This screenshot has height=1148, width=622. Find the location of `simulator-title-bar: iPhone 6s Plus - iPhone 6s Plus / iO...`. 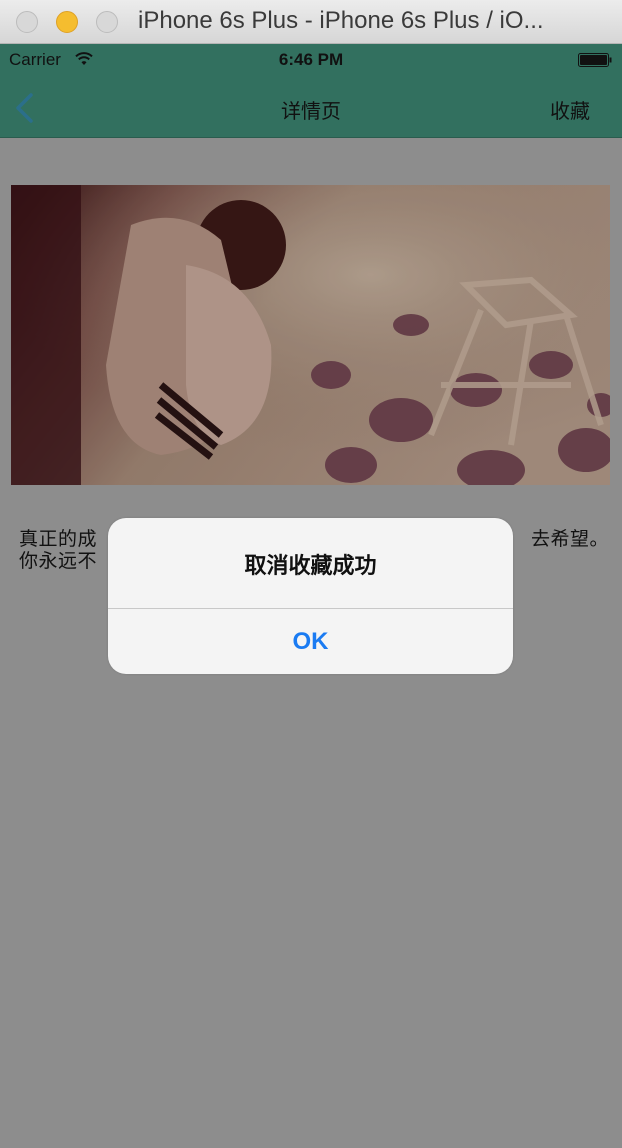

simulator-title-bar: iPhone 6s Plus - iPhone 6s Plus / iO... is located at coordinates (311, 22).